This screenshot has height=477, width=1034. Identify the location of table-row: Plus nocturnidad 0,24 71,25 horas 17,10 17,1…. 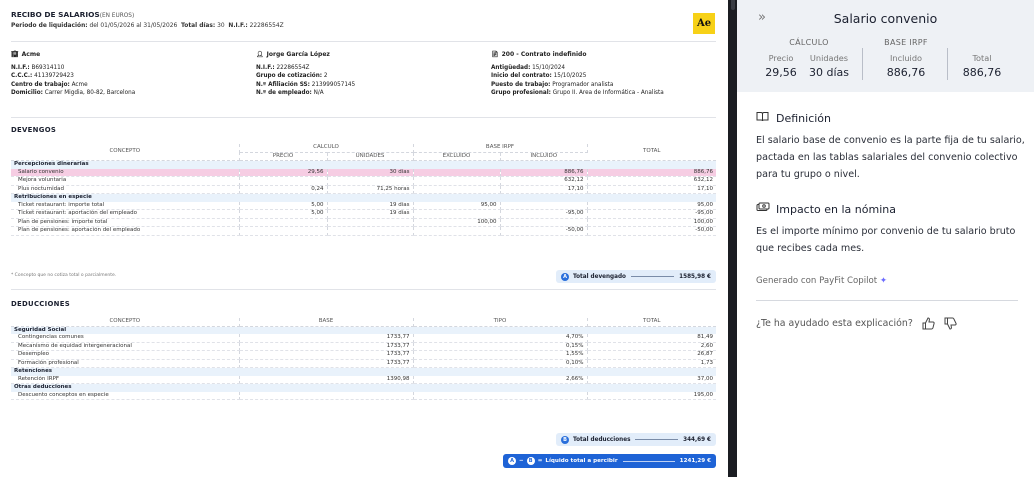
(364, 189).